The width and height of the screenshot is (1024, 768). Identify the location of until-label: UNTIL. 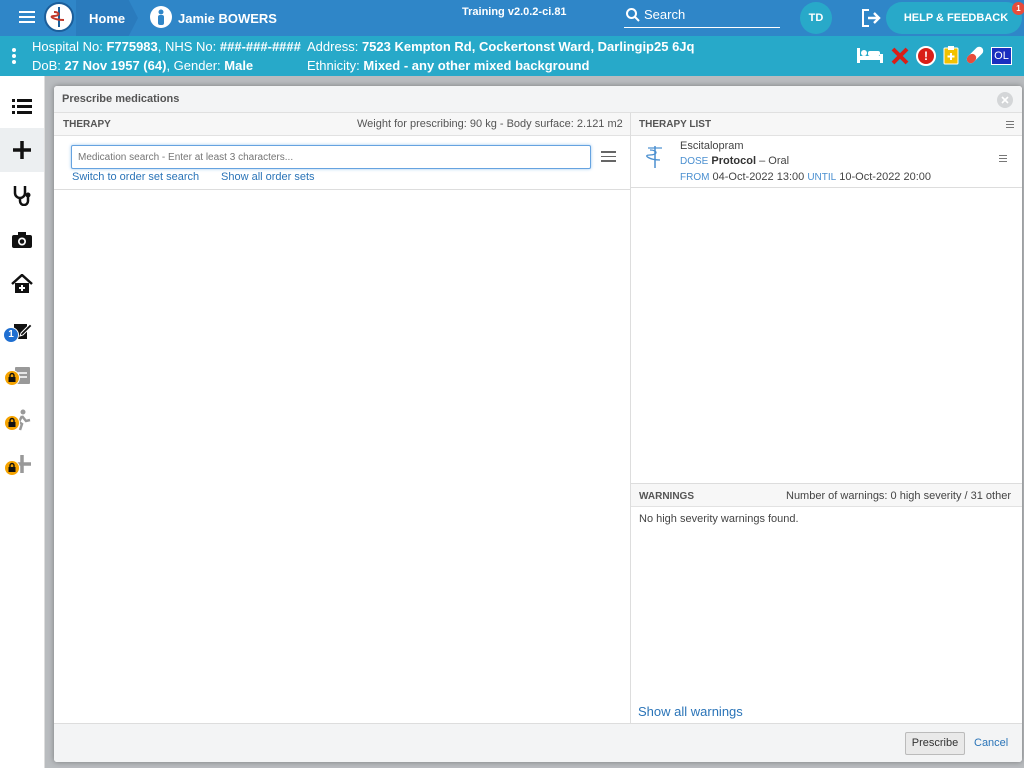
(822, 177).